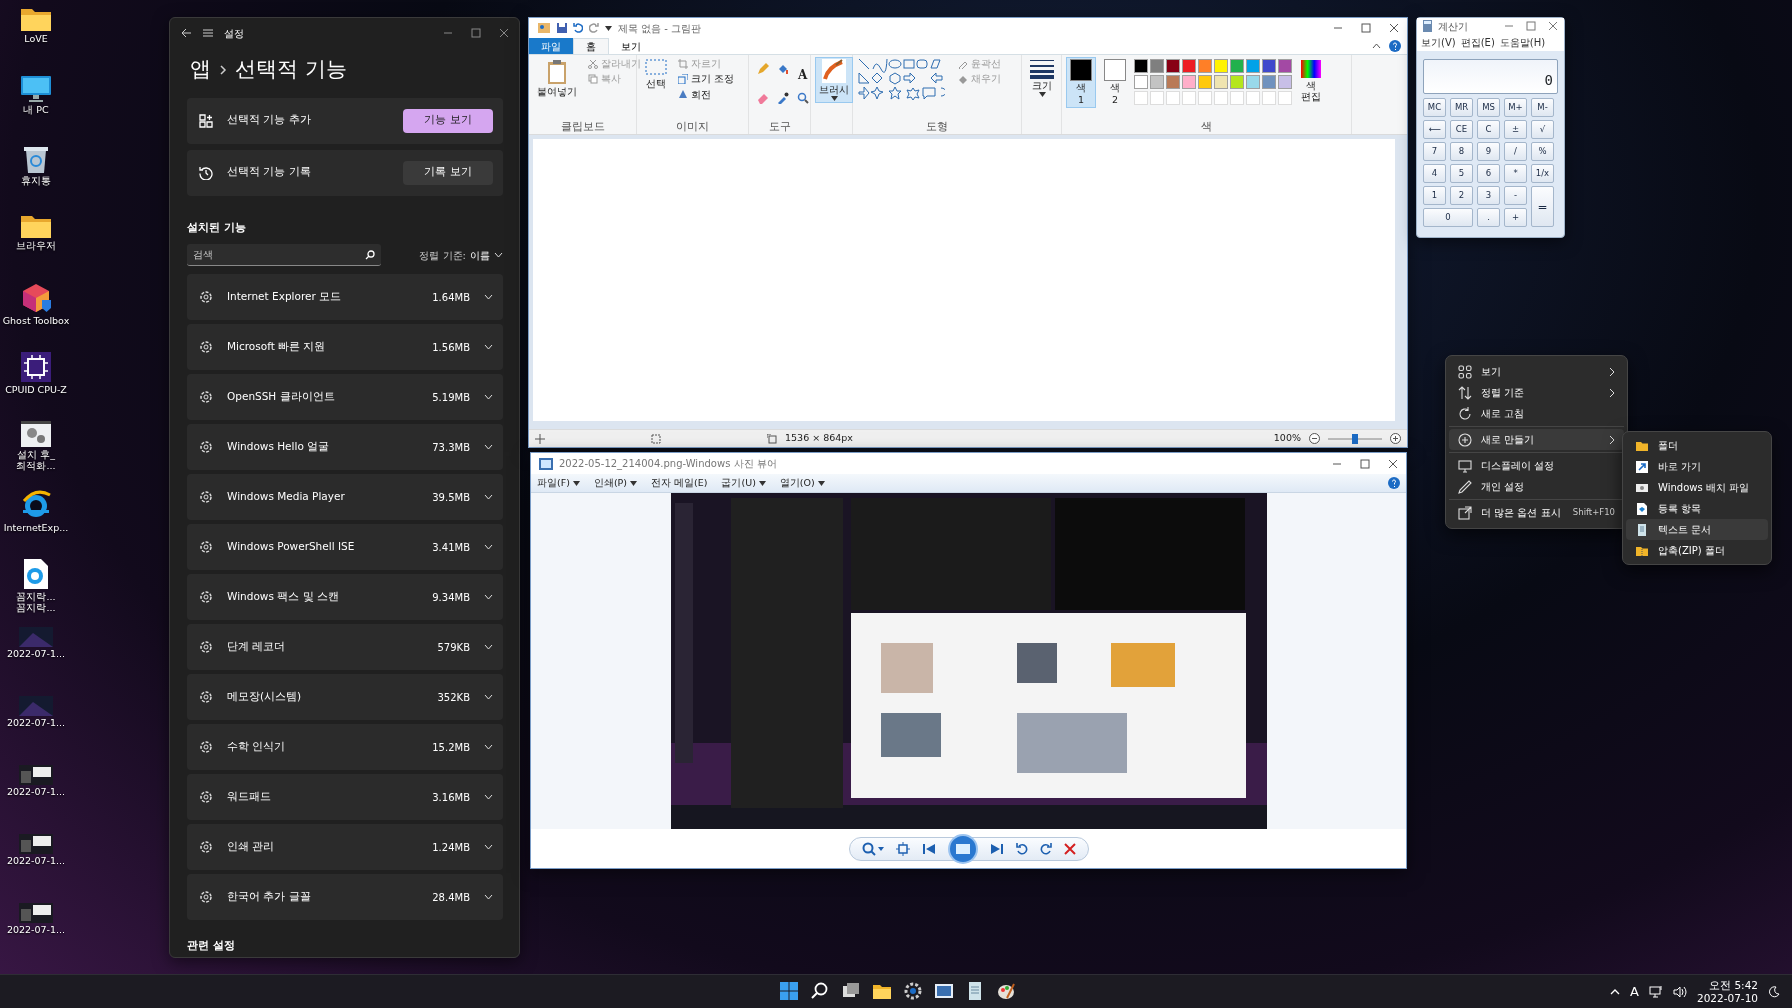 The width and height of the screenshot is (1792, 1008). What do you see at coordinates (804, 74) in the screenshot?
I see `text-tool-button: A` at bounding box center [804, 74].